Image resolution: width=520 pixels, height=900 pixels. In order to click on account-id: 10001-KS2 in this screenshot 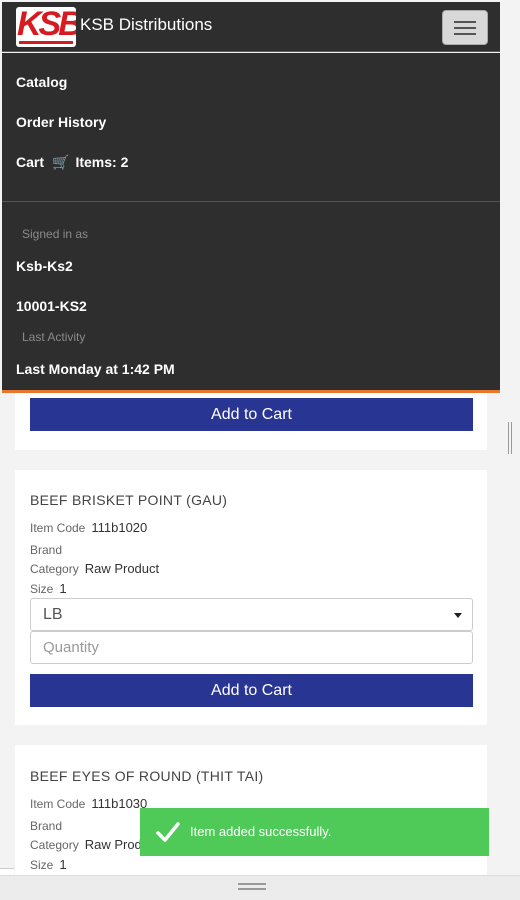, I will do `click(51, 306)`.